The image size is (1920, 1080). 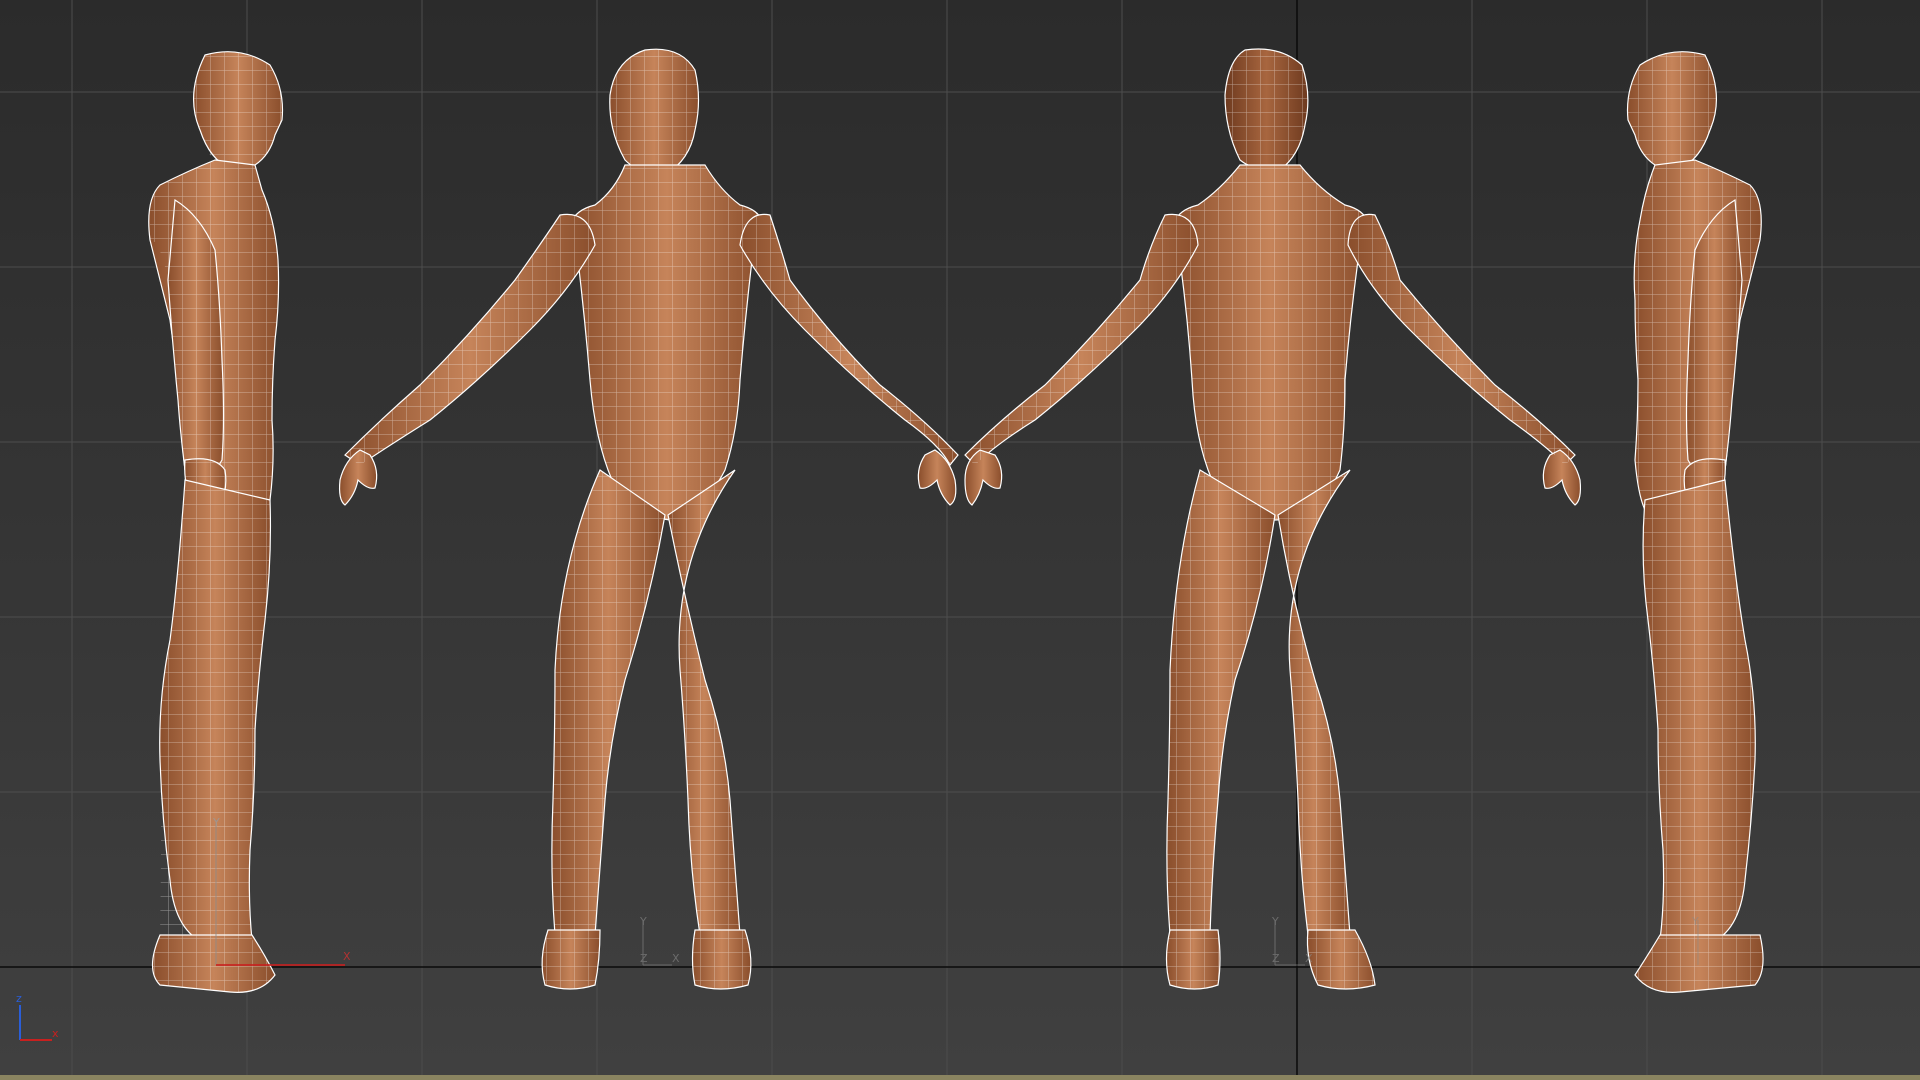 What do you see at coordinates (19, 998) in the screenshot?
I see `gizmo-z-label: z` at bounding box center [19, 998].